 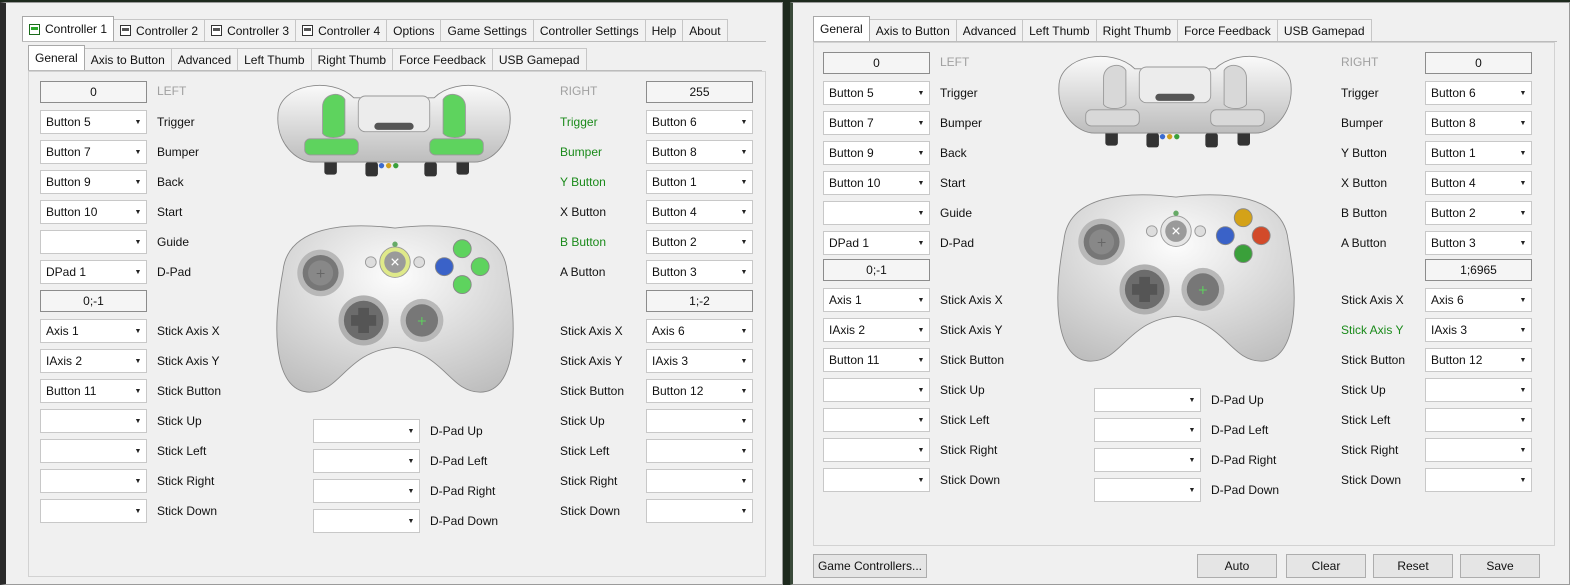 What do you see at coordinates (705, 30) in the screenshot?
I see `tab-about: About` at bounding box center [705, 30].